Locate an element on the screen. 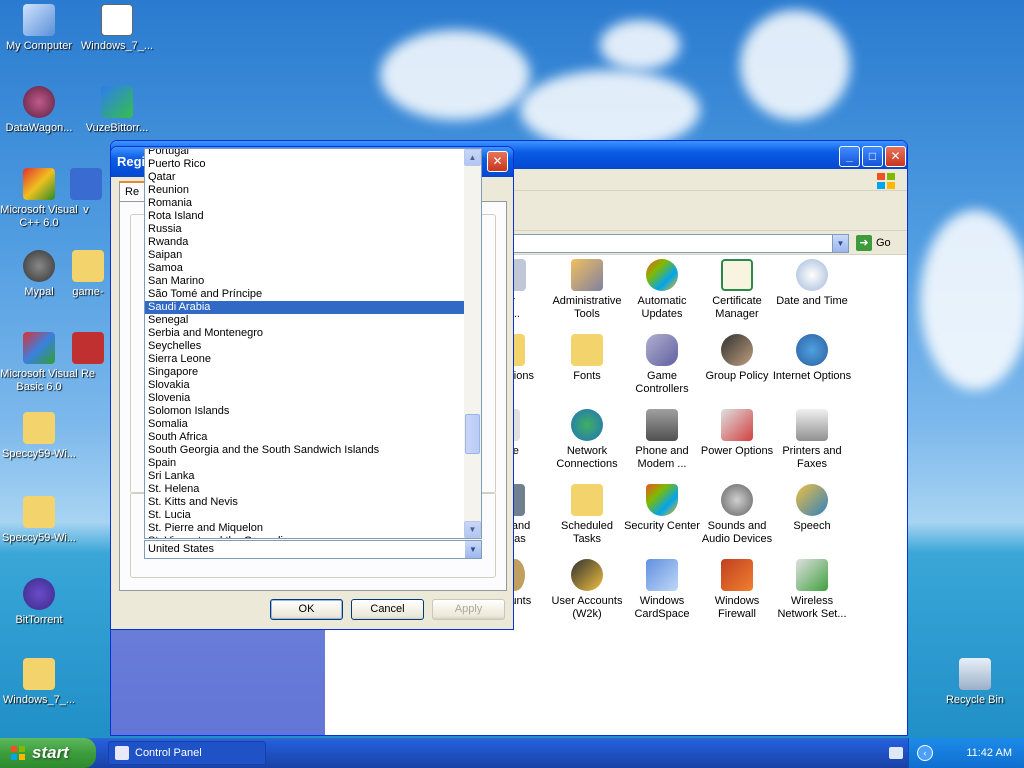 This screenshot has width=1024, height=768. taskbar-item-control-panel: Control Panel is located at coordinates (187, 753).